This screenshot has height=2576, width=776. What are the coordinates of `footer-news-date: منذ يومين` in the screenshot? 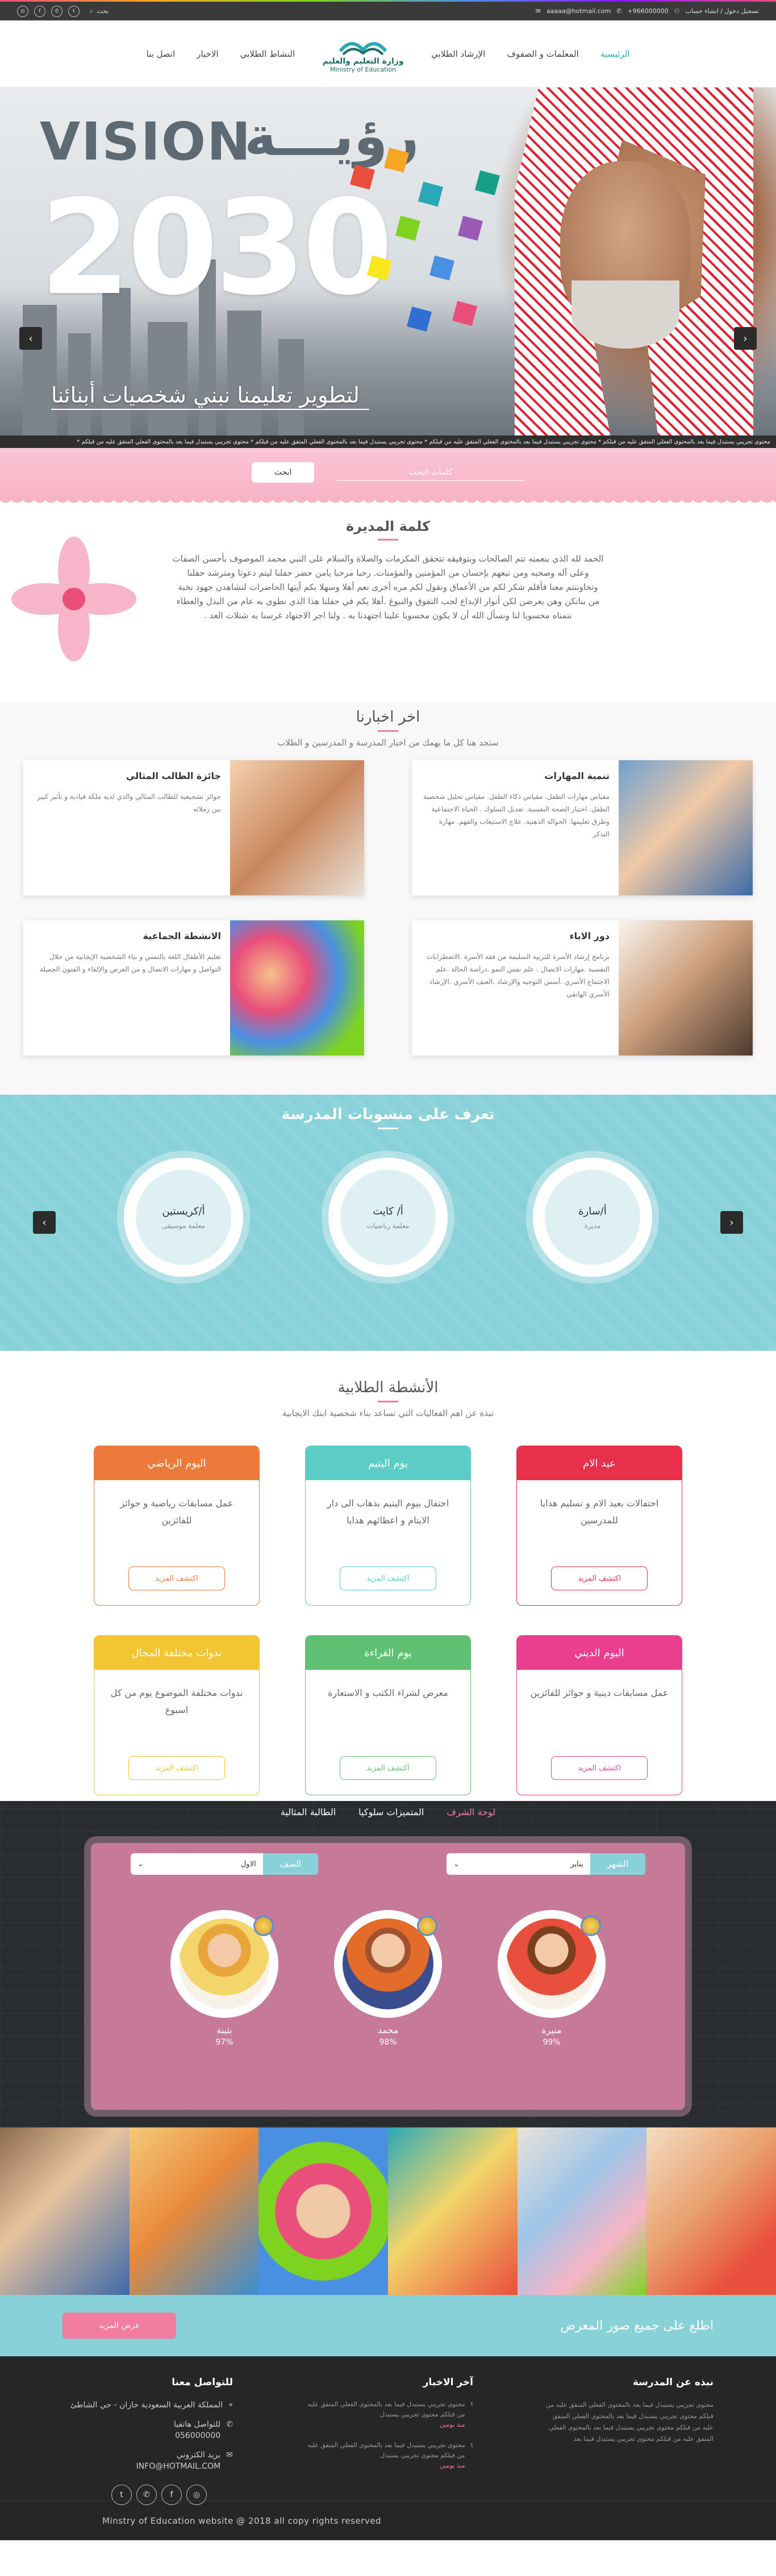 It's located at (452, 2465).